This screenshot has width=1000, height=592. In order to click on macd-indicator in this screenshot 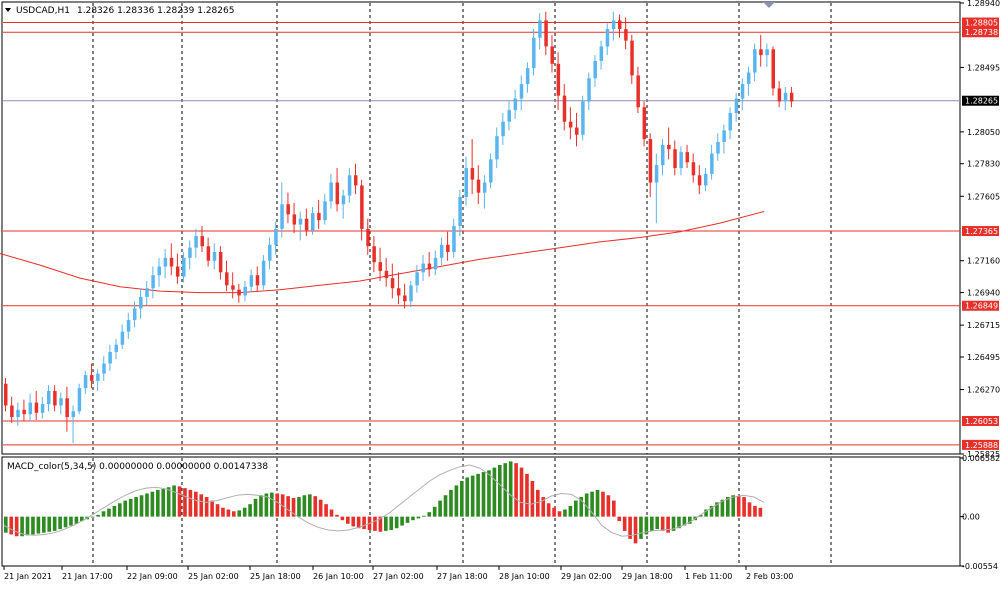, I will do `click(384, 502)`.